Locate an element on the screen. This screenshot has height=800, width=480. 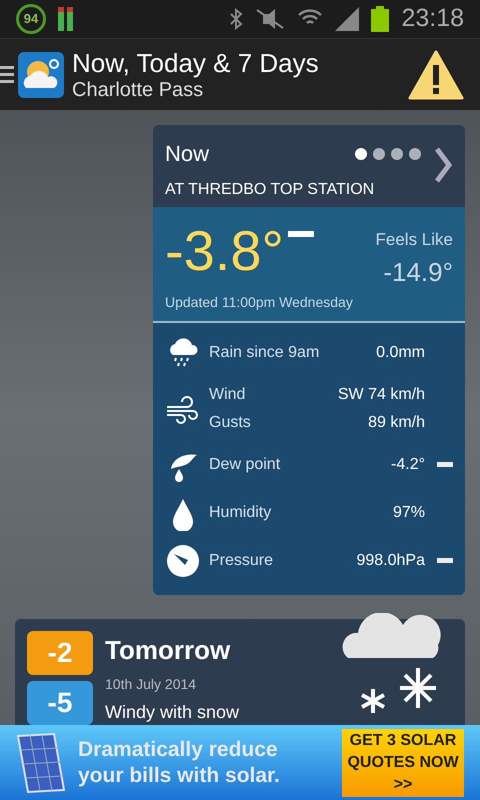
station-name: AT THREDBO TOP STATION is located at coordinates (270, 190).